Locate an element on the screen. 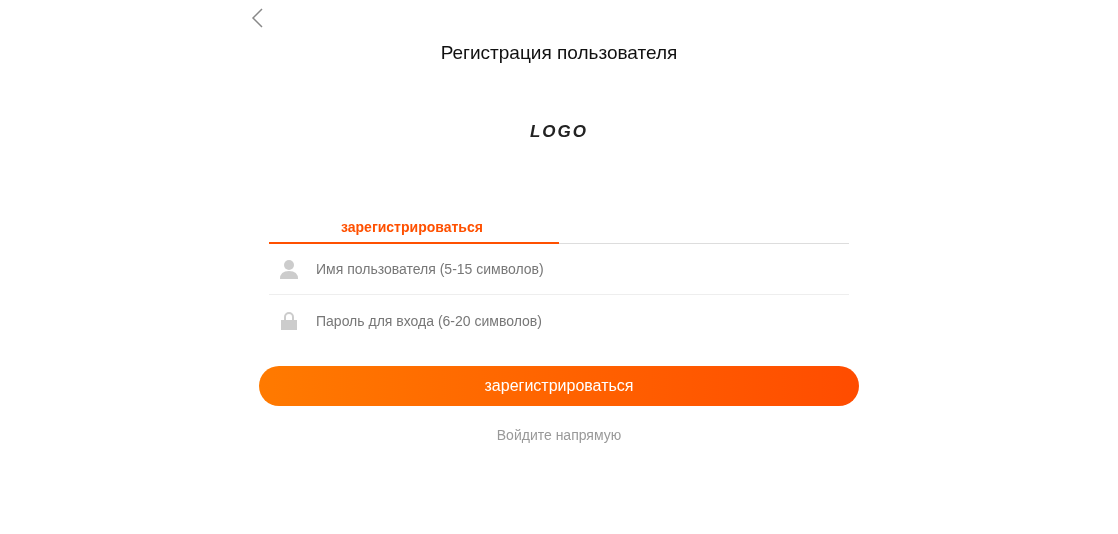  logo: LOGO is located at coordinates (559, 132).